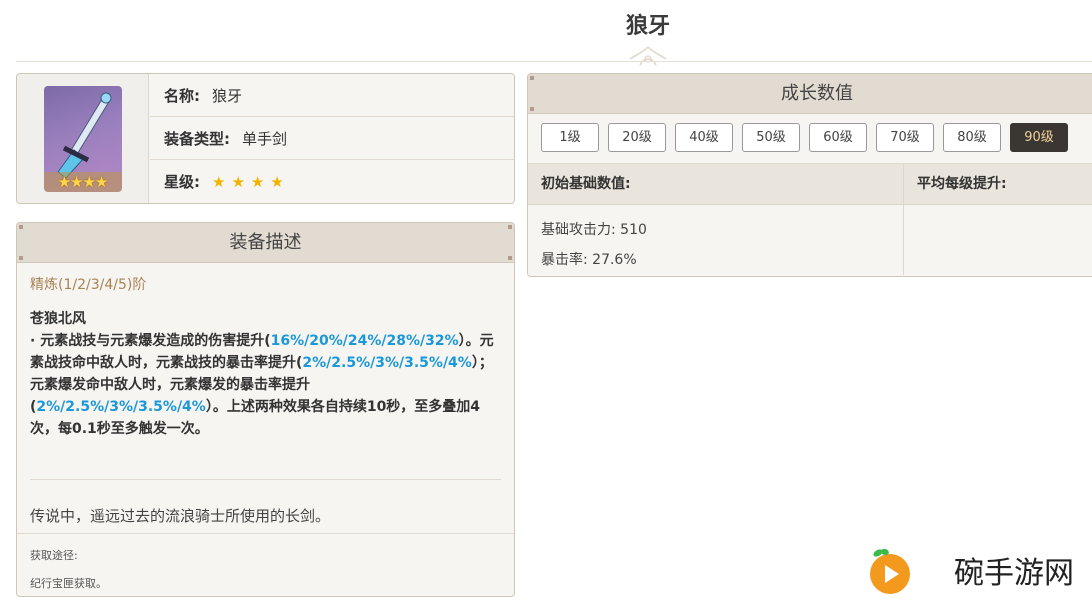  Describe the element at coordinates (182, 95) in the screenshot. I see `name-label: 名称:` at that location.